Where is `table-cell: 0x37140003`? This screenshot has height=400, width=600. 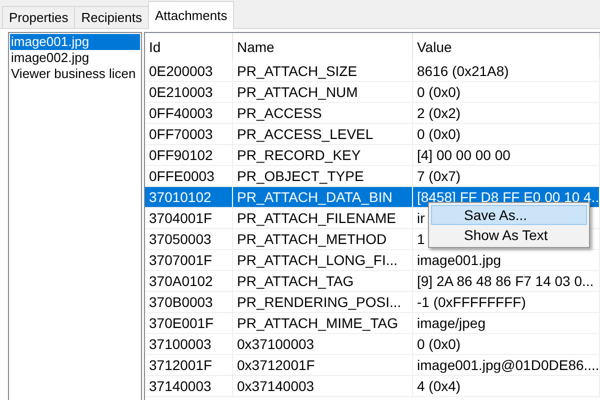
table-cell: 0x37140003 is located at coordinates (323, 386).